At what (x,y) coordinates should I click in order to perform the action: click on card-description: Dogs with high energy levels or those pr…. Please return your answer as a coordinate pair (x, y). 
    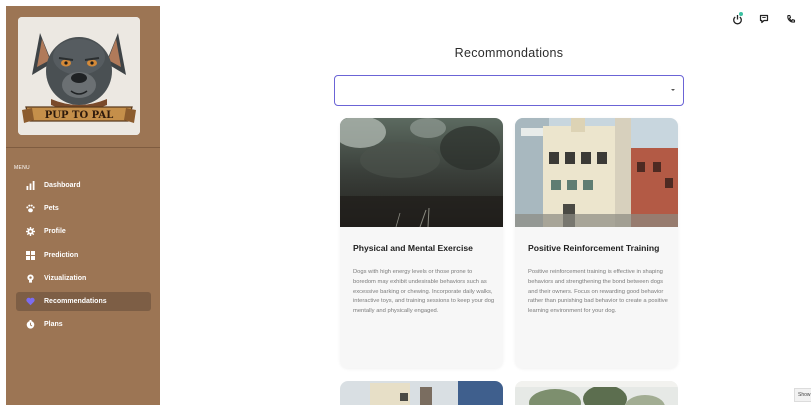
    Looking at the image, I should click on (424, 292).